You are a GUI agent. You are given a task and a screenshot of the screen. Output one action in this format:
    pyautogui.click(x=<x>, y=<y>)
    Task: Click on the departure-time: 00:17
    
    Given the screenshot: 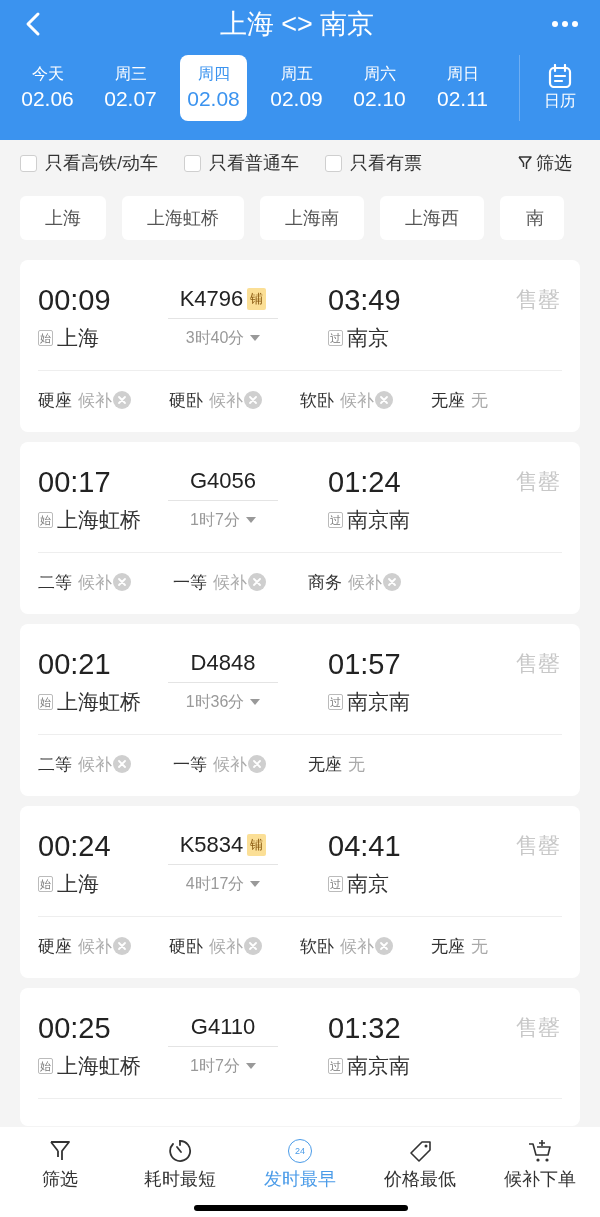 What is the action you would take?
    pyautogui.click(x=75, y=482)
    